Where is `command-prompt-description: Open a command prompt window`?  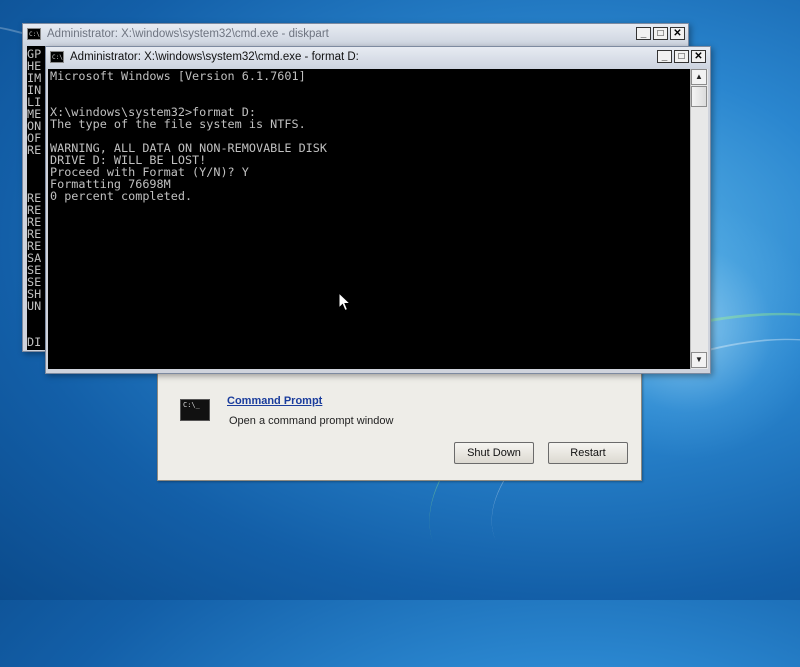 command-prompt-description: Open a command prompt window is located at coordinates (311, 421).